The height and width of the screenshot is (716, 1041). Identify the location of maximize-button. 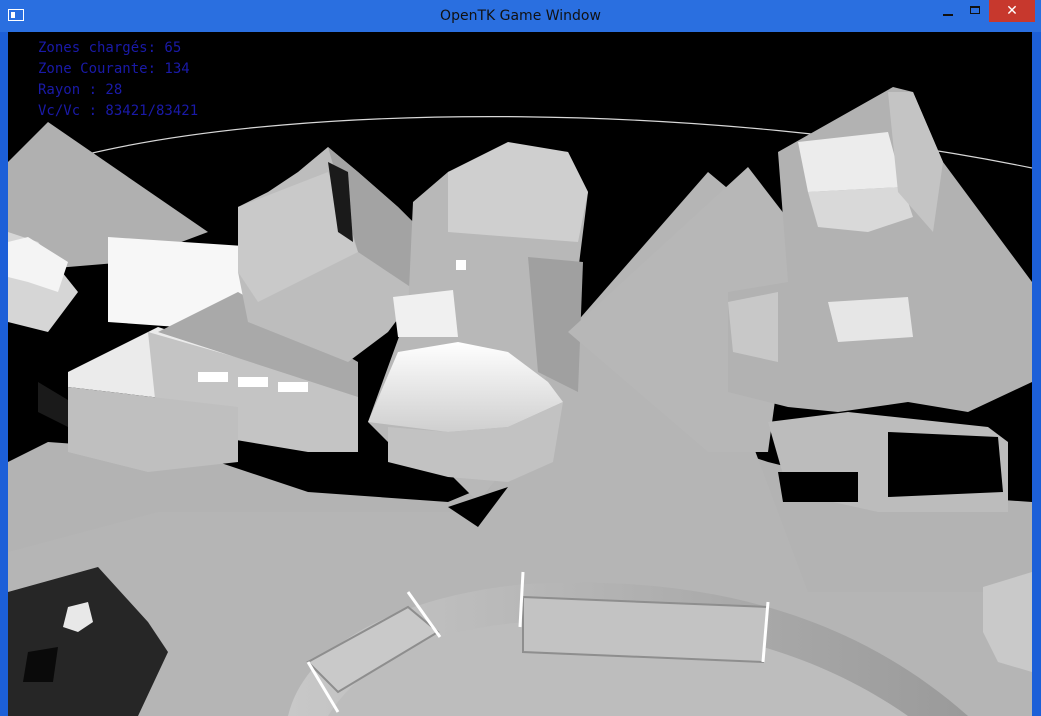
(976, 11).